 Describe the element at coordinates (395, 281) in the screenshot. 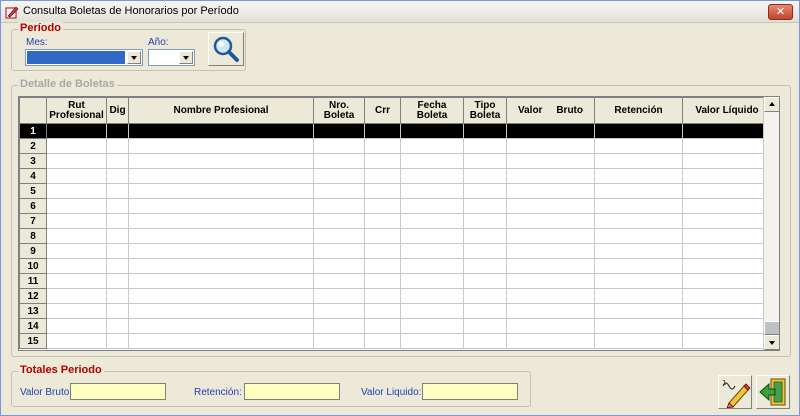

I see `table-row: 11` at that location.